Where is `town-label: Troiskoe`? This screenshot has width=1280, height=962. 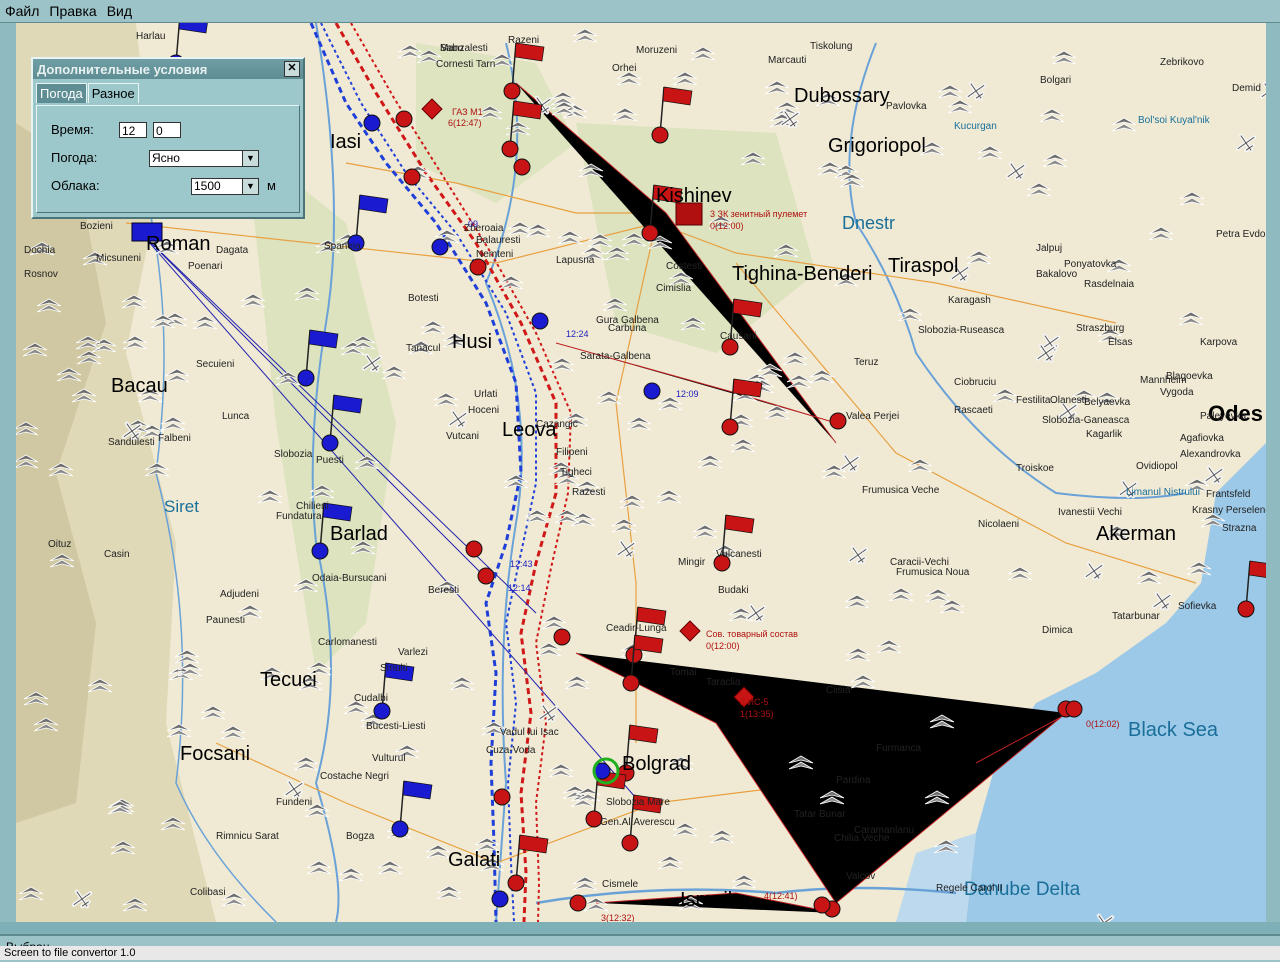
town-label: Troiskoe is located at coordinates (1035, 468).